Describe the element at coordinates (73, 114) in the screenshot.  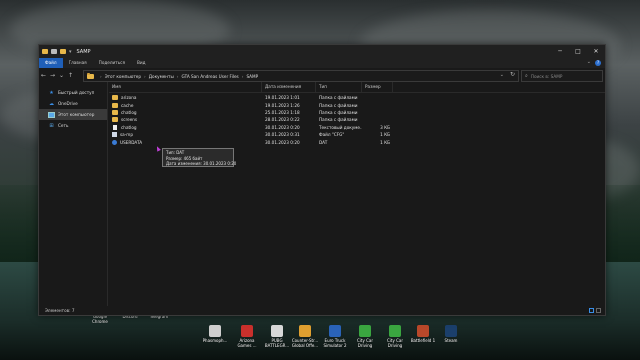
I see `sidebar-item-this-pc: Этот компьютер` at that location.